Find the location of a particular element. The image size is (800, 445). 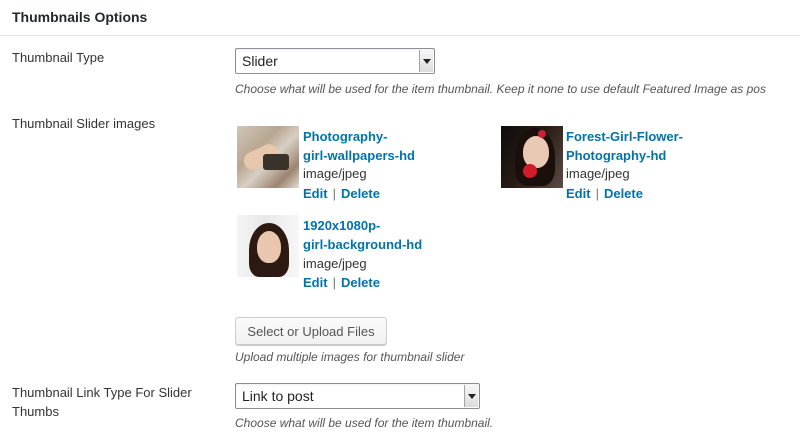

link-type-label-line2: Thumbs is located at coordinates (35, 411).